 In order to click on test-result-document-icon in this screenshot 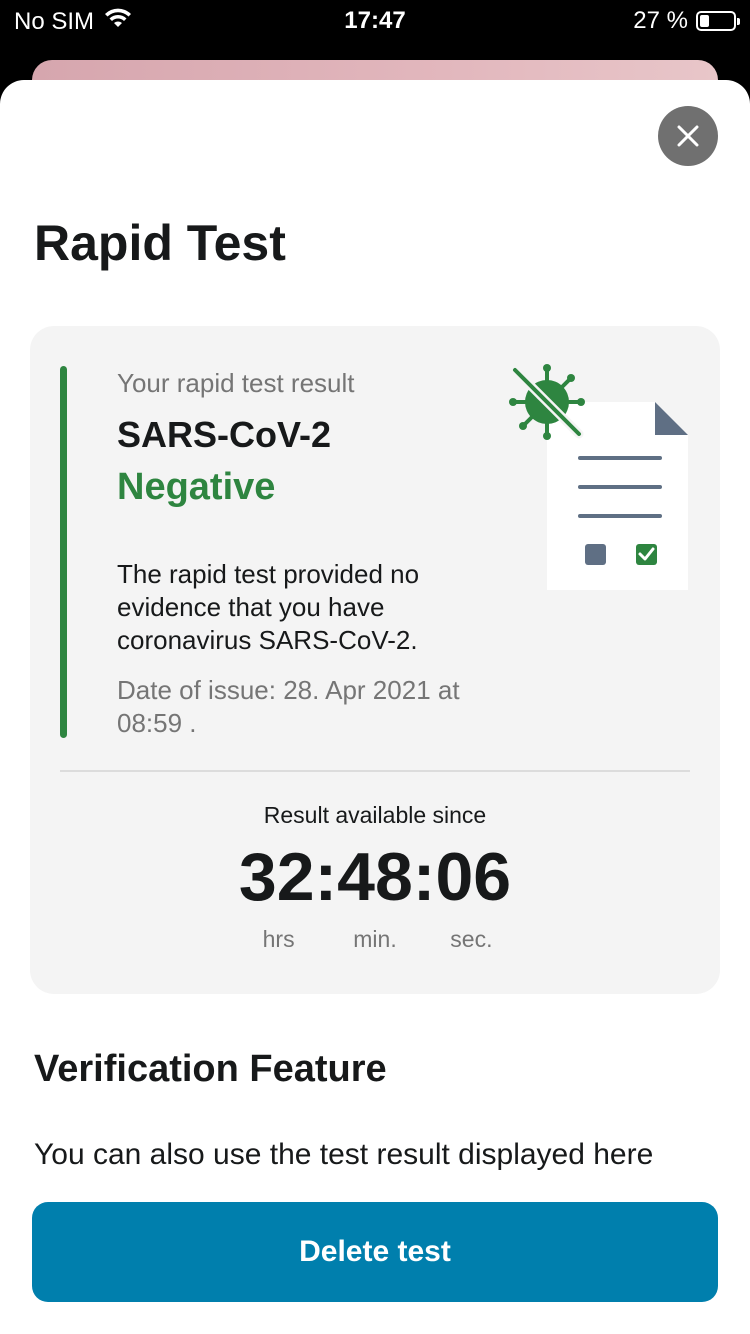, I will do `click(598, 477)`.